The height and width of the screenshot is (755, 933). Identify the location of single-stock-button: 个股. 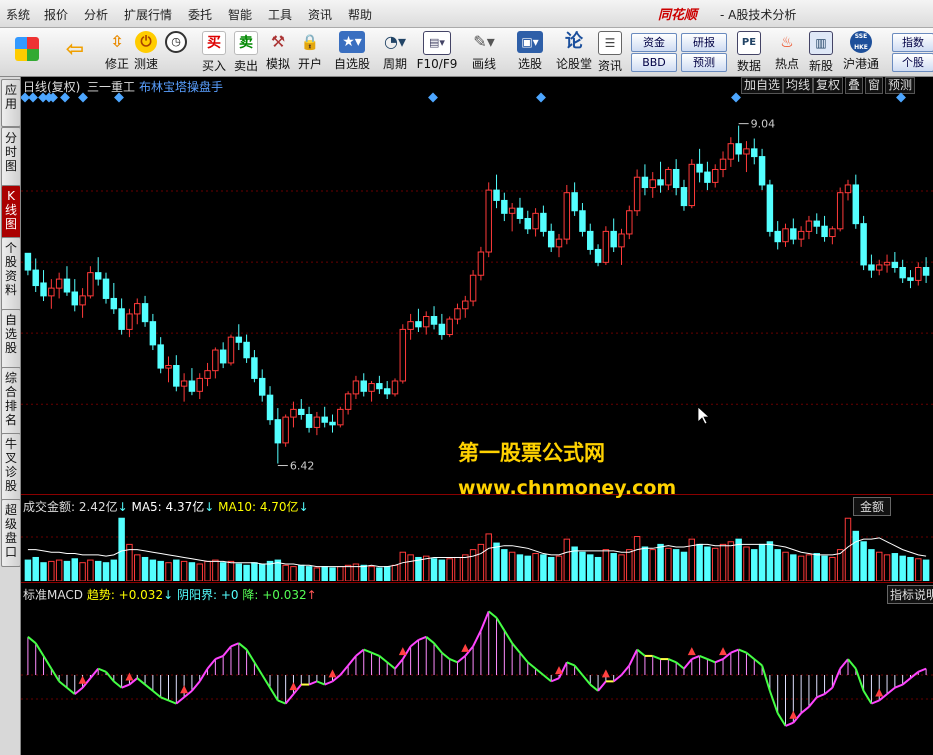
(912, 62).